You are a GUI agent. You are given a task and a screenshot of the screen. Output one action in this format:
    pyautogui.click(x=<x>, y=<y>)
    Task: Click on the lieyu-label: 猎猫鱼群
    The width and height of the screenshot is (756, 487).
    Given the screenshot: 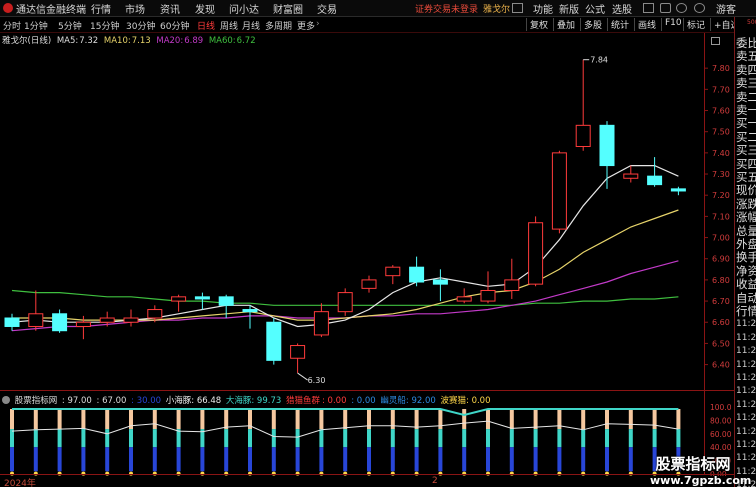 What is the action you would take?
    pyautogui.click(x=302, y=401)
    